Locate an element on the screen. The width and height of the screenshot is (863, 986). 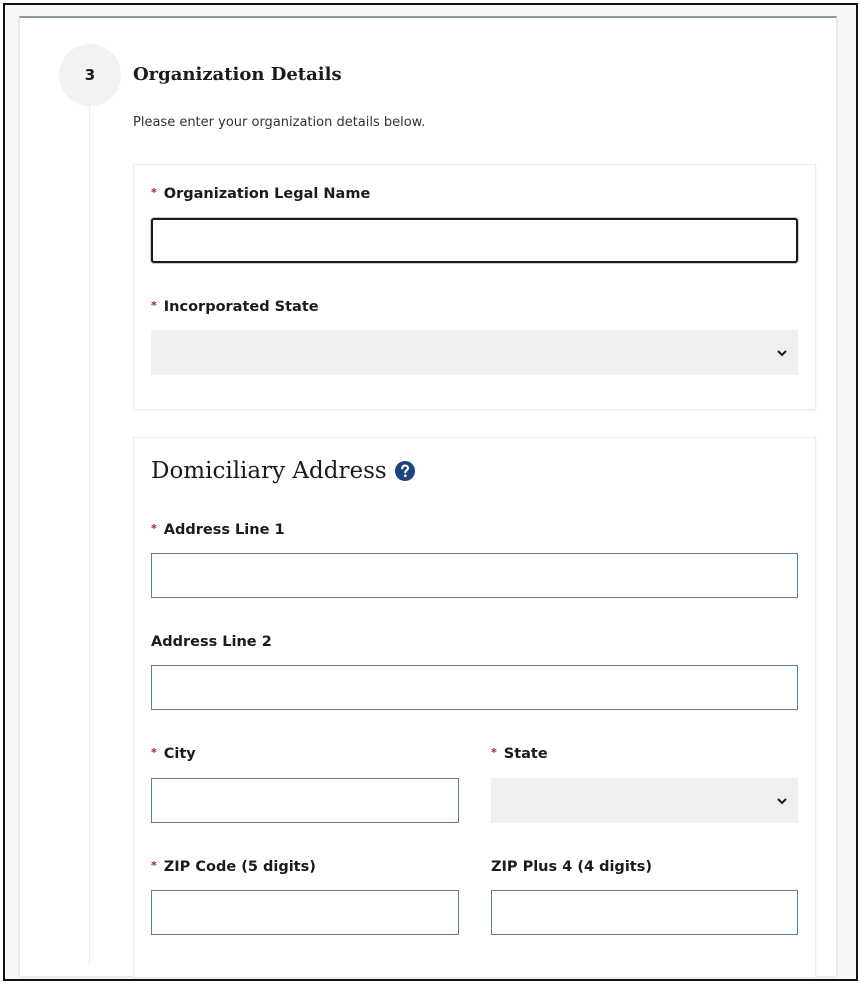
legal-name-label-text: Organization Legal Name is located at coordinates (267, 194).